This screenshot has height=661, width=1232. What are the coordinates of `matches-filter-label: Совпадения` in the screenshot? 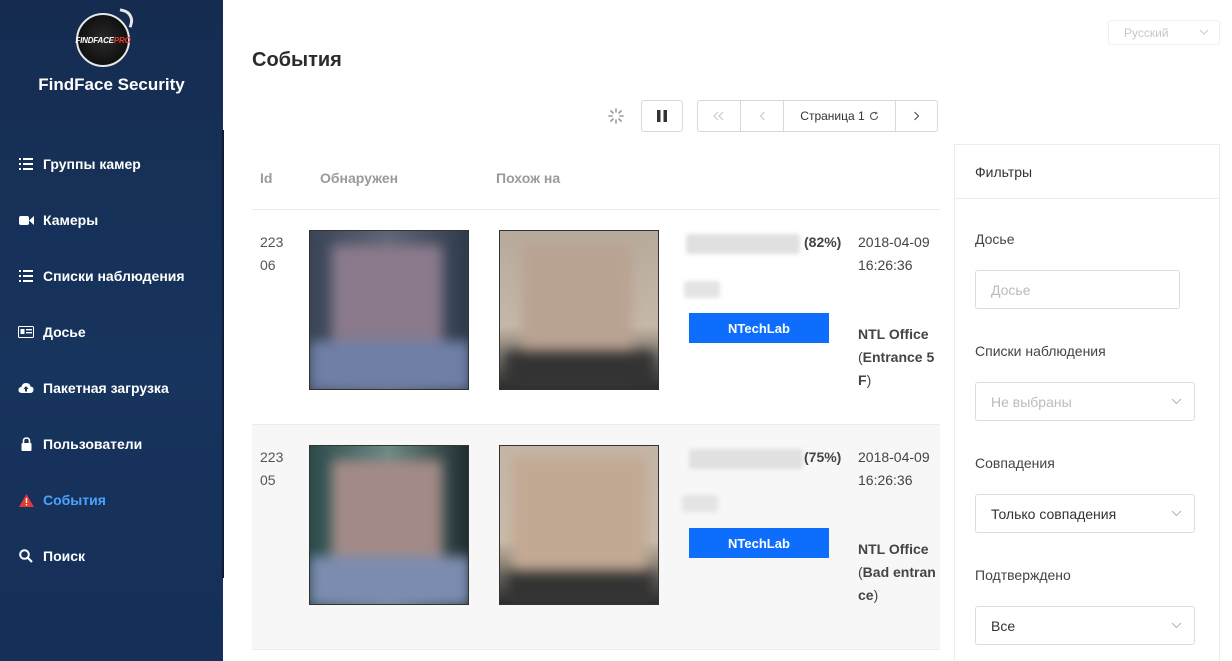 It's located at (1015, 463).